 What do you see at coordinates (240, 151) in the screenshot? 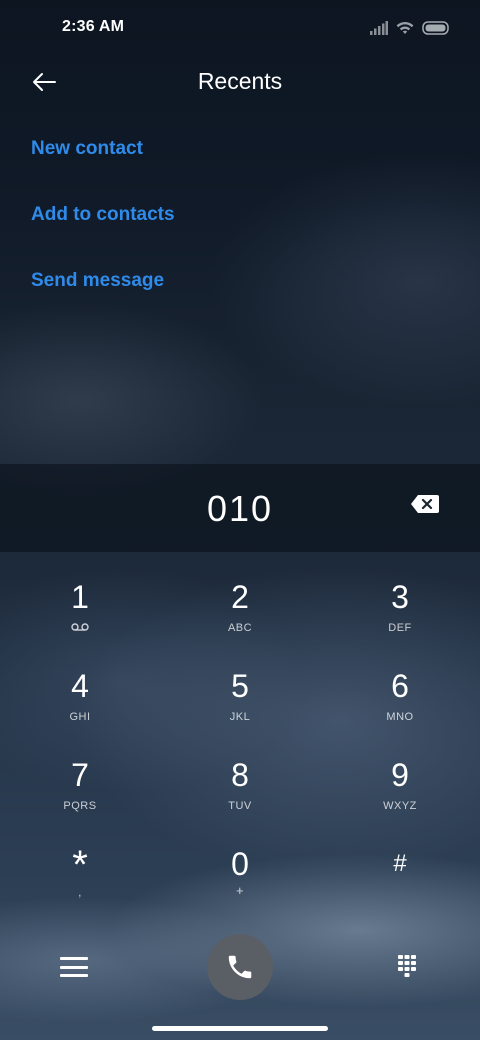
I see `new-contact-option: New contact` at bounding box center [240, 151].